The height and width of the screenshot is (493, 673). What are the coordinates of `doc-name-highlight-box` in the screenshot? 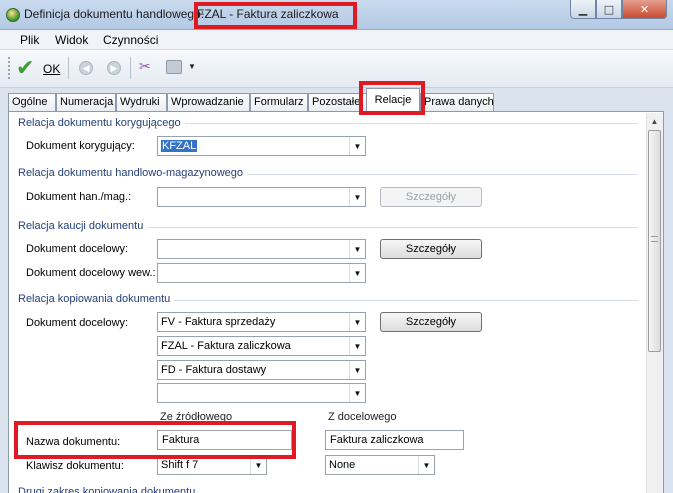 It's located at (155, 440).